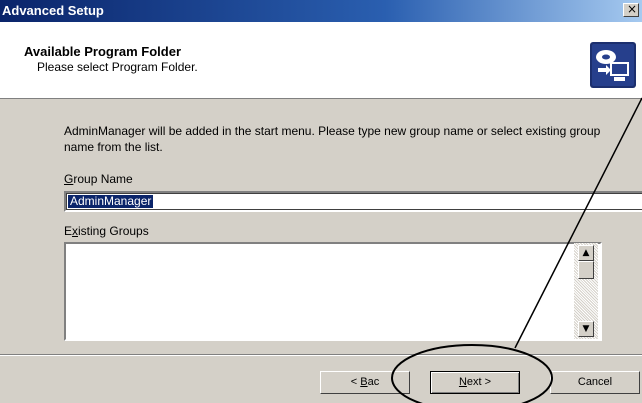 This screenshot has width=642, height=403. Describe the element at coordinates (355, 382) in the screenshot. I see `back-button-prefix: <` at that location.